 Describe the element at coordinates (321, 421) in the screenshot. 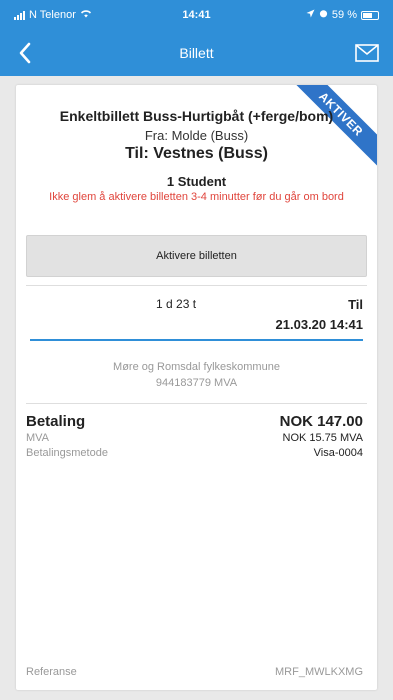

I see `payment-amount: NOK 147.00` at that location.